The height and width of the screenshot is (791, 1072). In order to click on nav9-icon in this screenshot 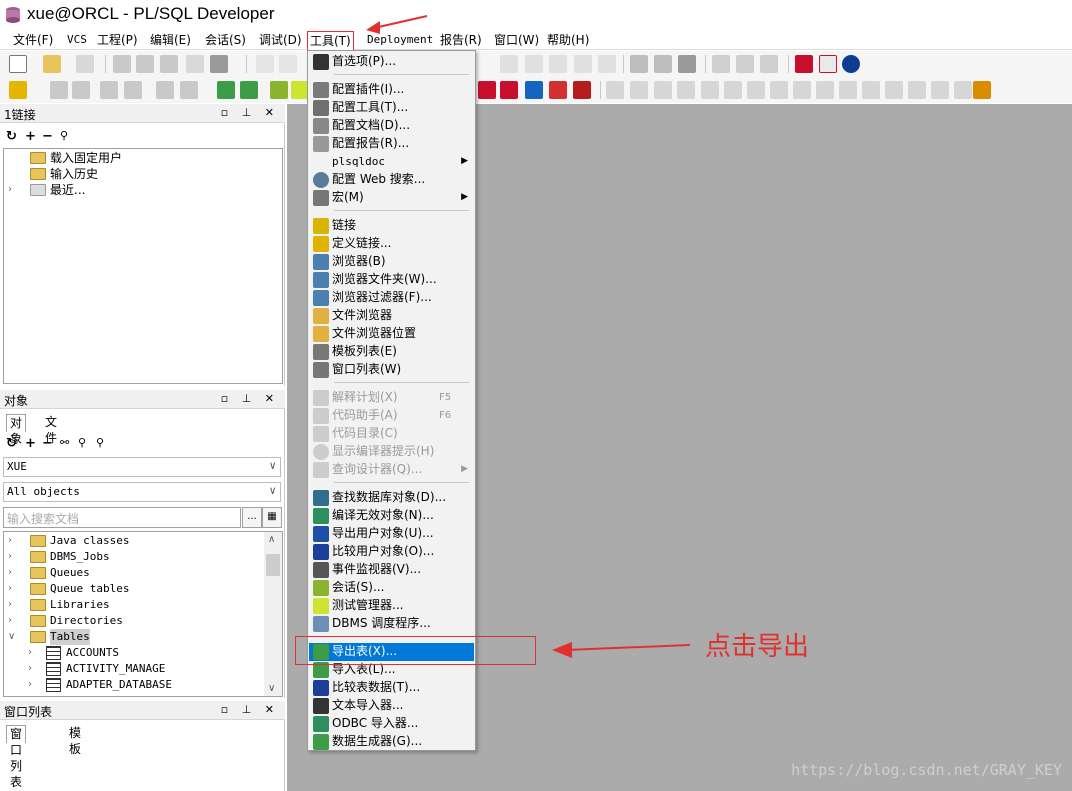, I will do `click(802, 90)`.